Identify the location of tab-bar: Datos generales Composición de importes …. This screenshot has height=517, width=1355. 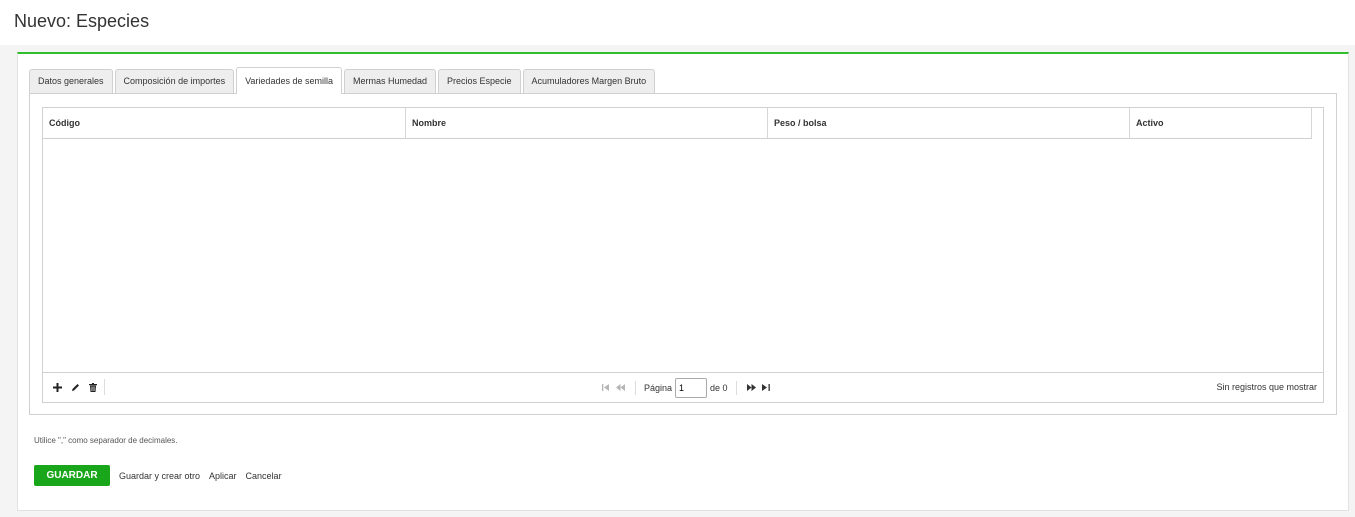
(343, 80).